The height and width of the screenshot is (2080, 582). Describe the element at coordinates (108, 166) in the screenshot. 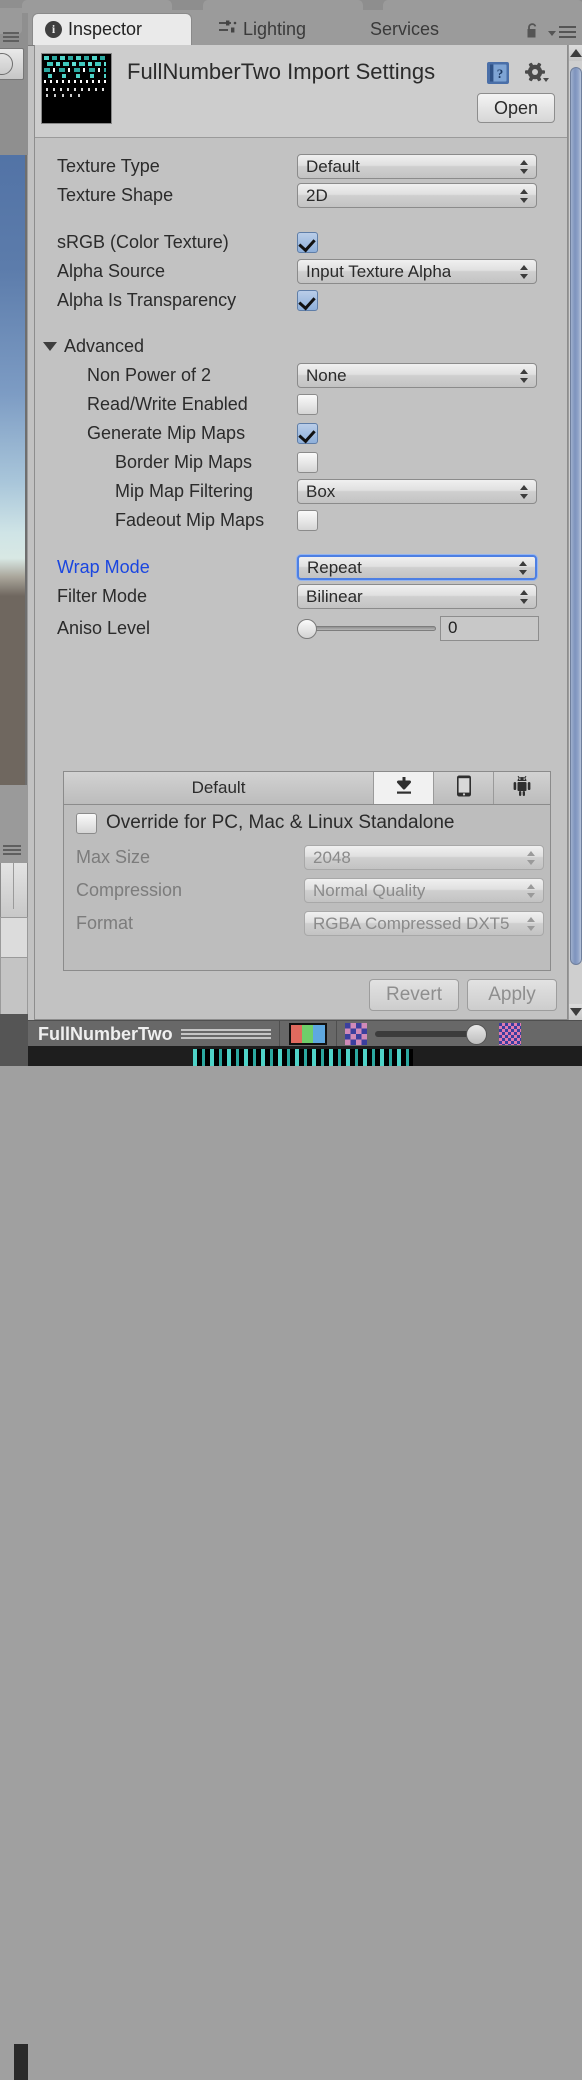

I see `texture-type-label: Texture Type` at that location.